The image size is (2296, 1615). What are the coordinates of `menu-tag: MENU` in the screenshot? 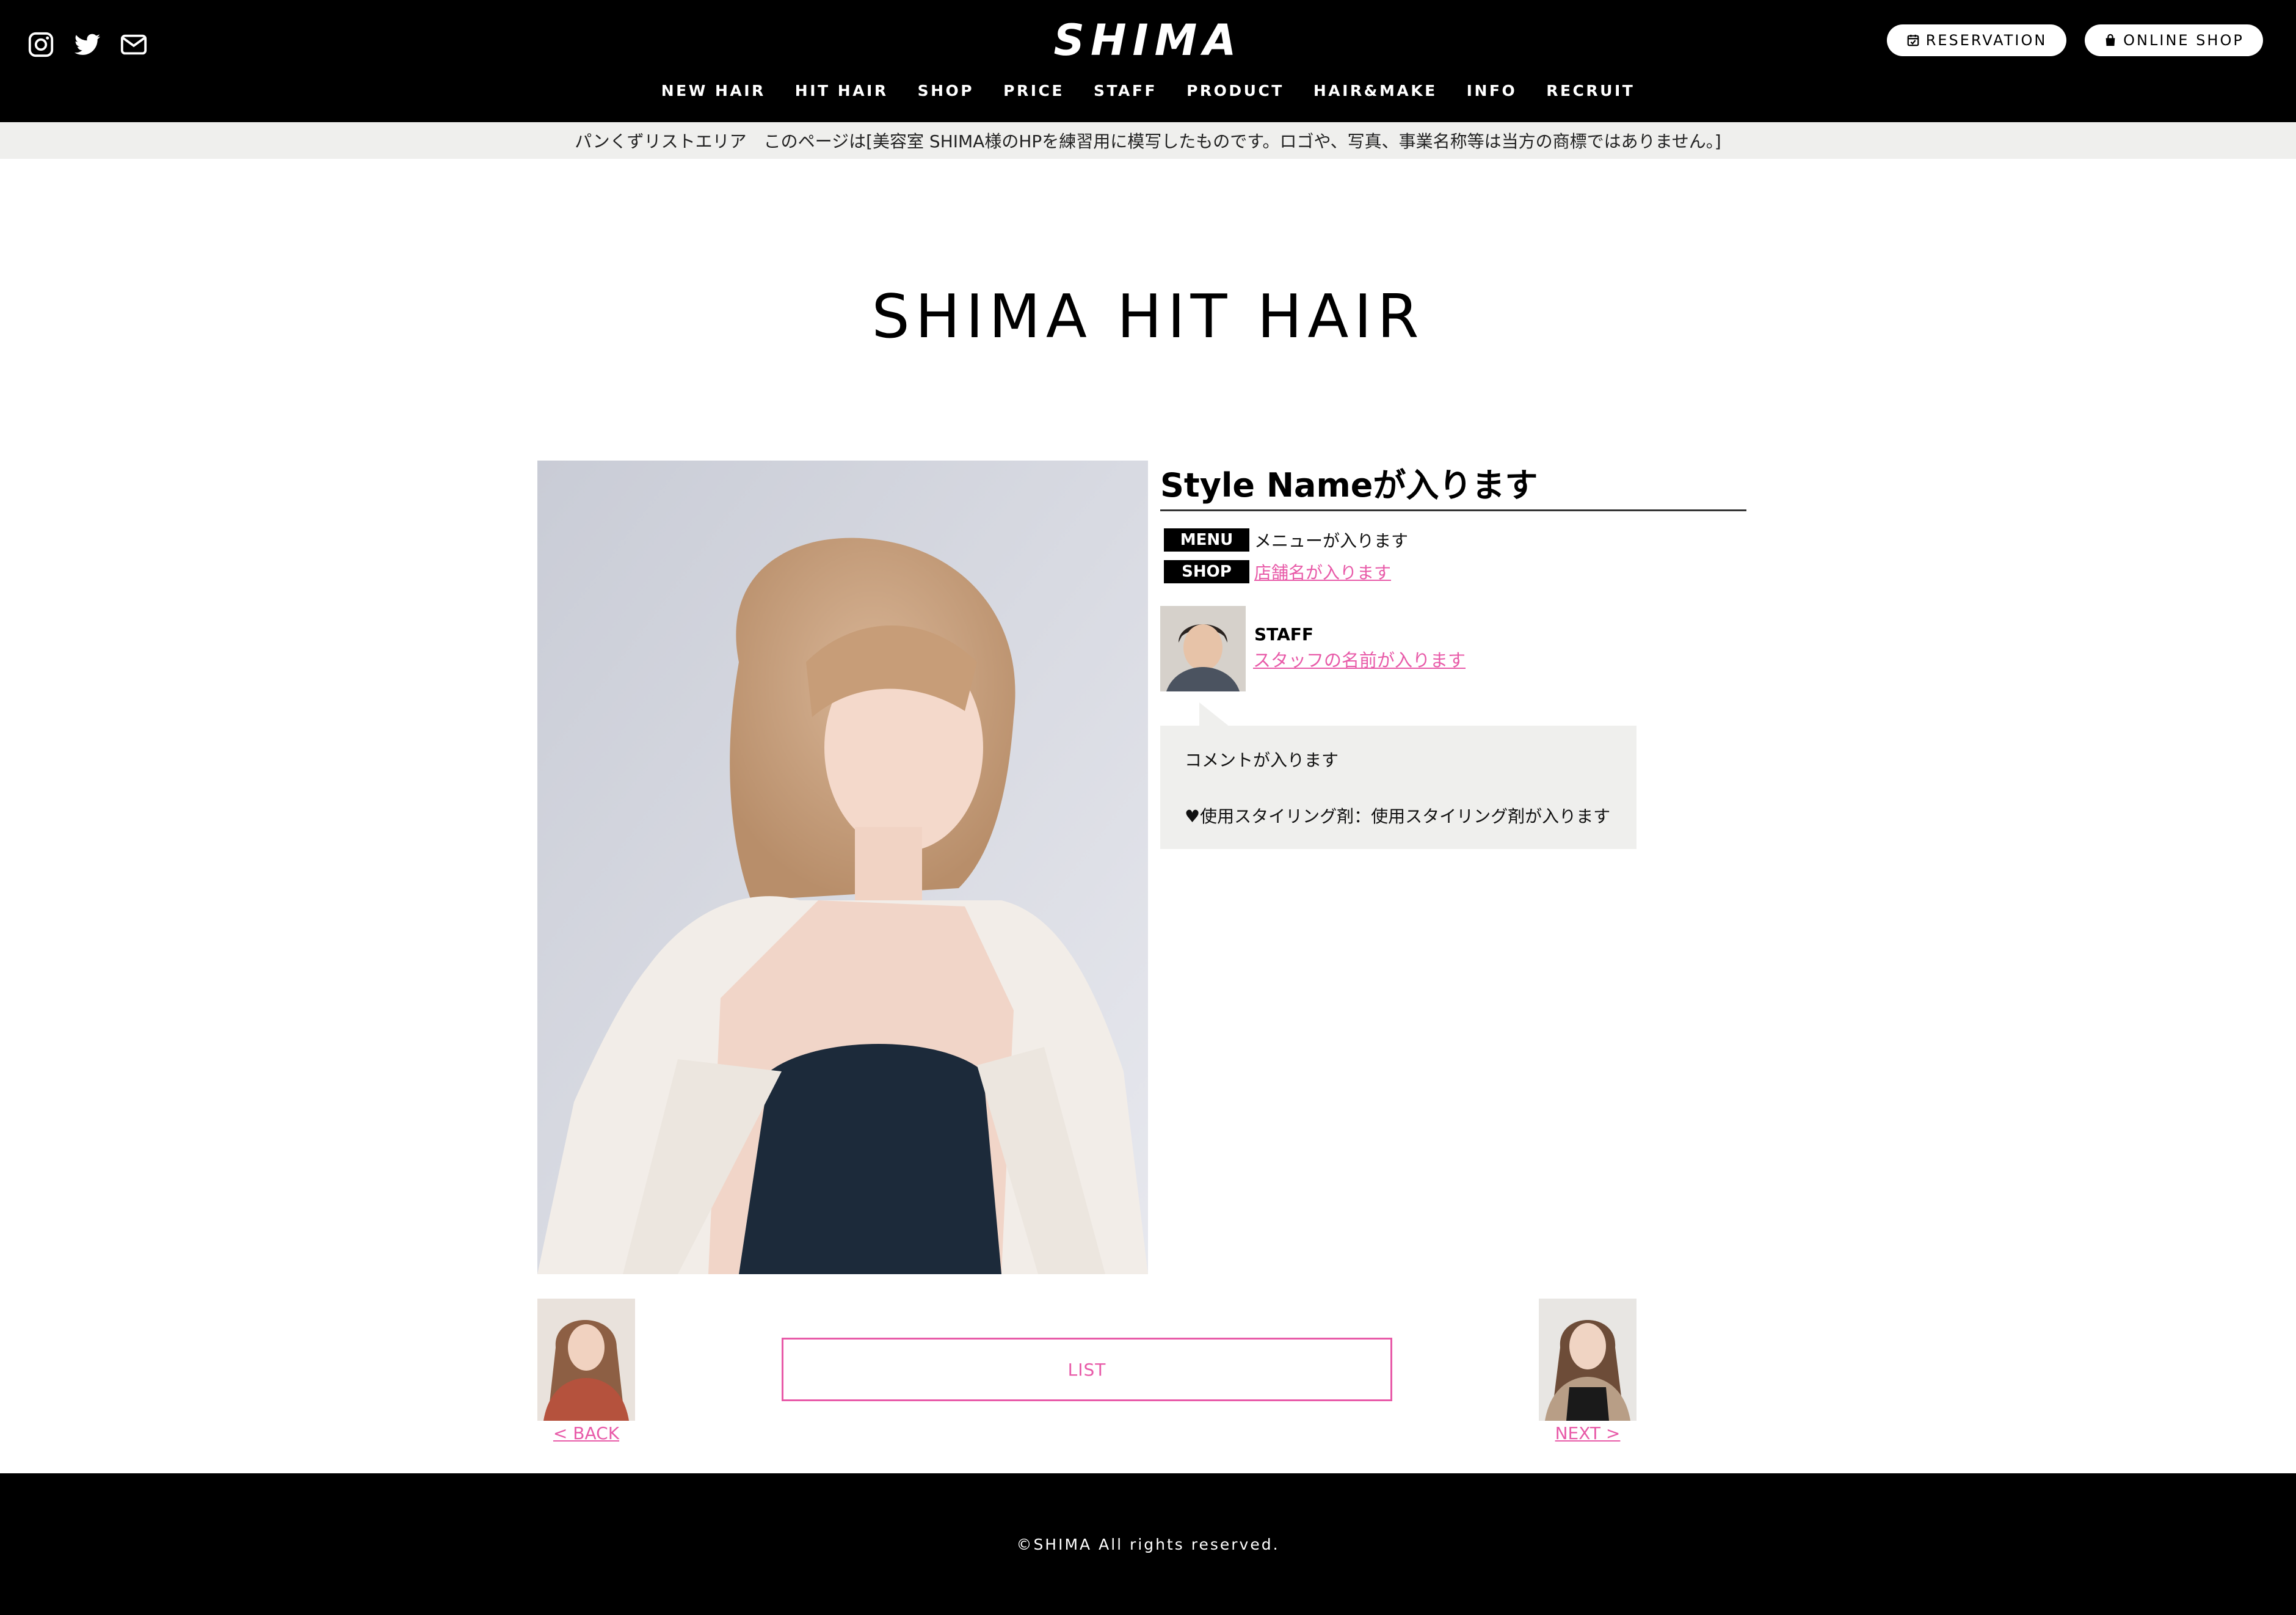 It's located at (1207, 540).